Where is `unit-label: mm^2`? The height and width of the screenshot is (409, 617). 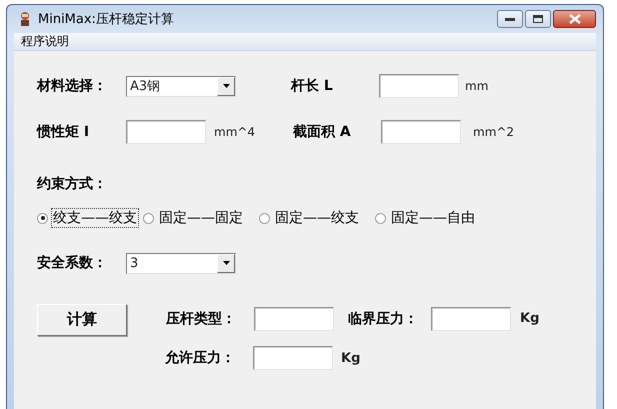 unit-label: mm^2 is located at coordinates (493, 132).